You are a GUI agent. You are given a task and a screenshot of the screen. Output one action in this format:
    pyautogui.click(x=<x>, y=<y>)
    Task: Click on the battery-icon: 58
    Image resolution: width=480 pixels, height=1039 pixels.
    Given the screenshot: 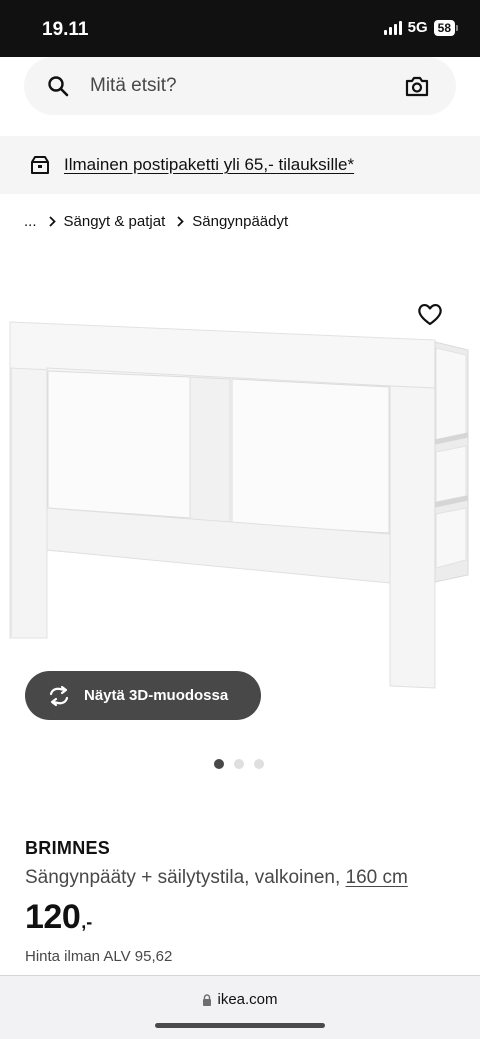 What is the action you would take?
    pyautogui.click(x=445, y=27)
    